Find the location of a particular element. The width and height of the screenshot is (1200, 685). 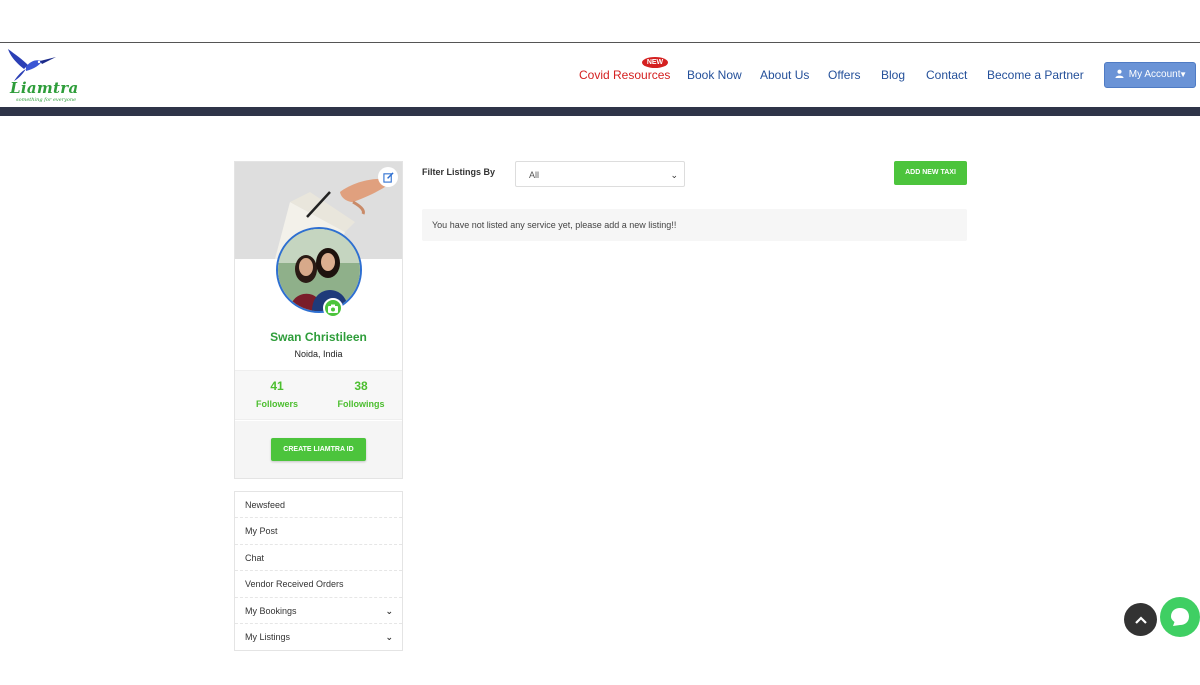

sidebar-item-vendor-received-orders: Vendor Received Orders is located at coordinates (318, 584).